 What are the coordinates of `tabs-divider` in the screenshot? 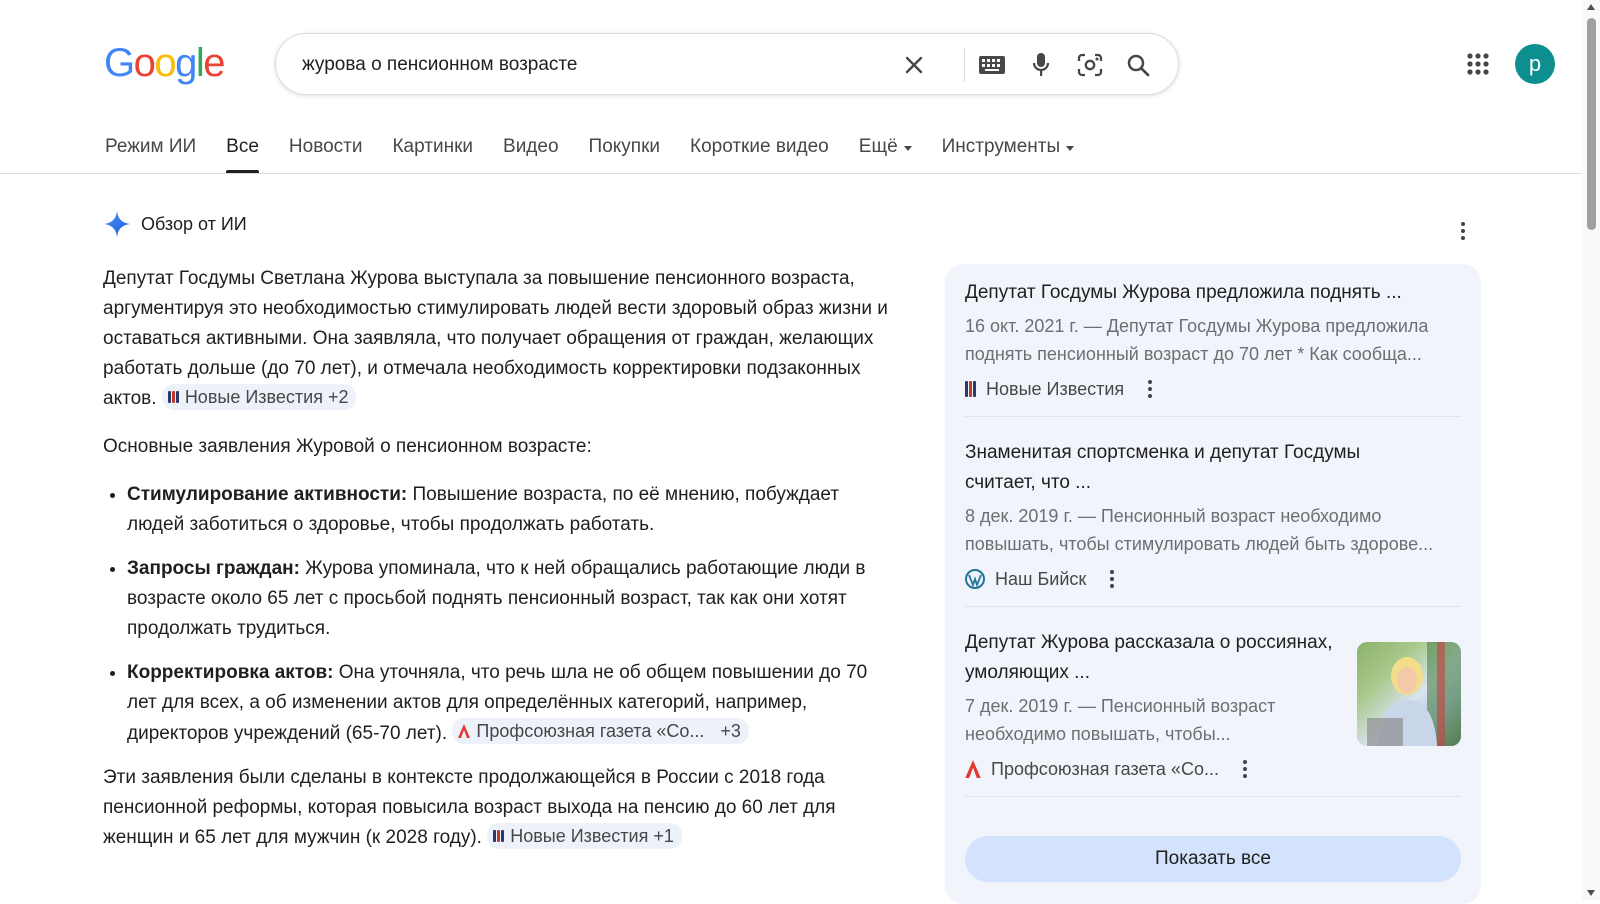 It's located at (791, 173).